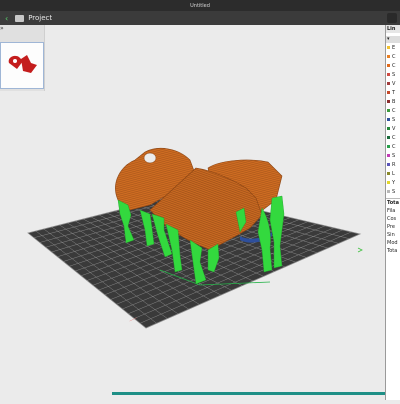  What do you see at coordinates (392, 243) in the screenshot?
I see `stat-line: Mod` at bounding box center [392, 243].